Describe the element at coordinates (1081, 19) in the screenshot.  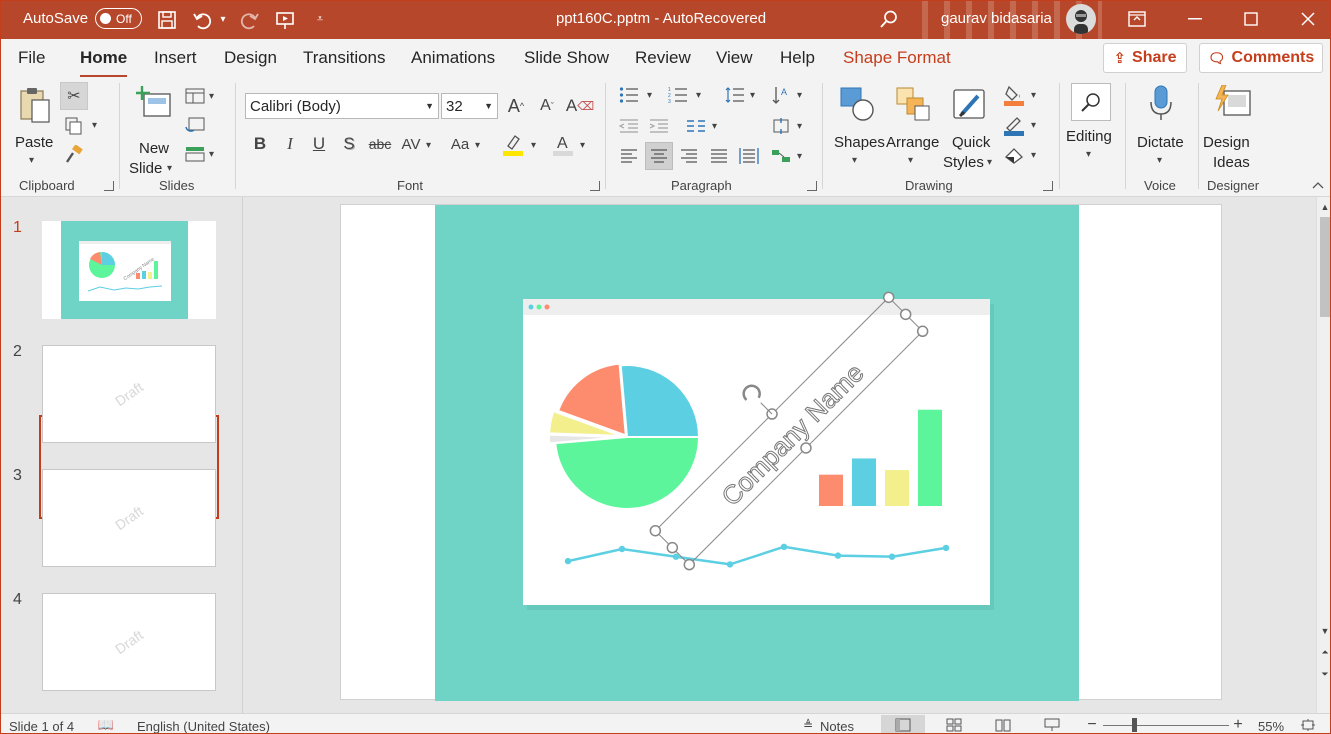
I see `avatar` at that location.